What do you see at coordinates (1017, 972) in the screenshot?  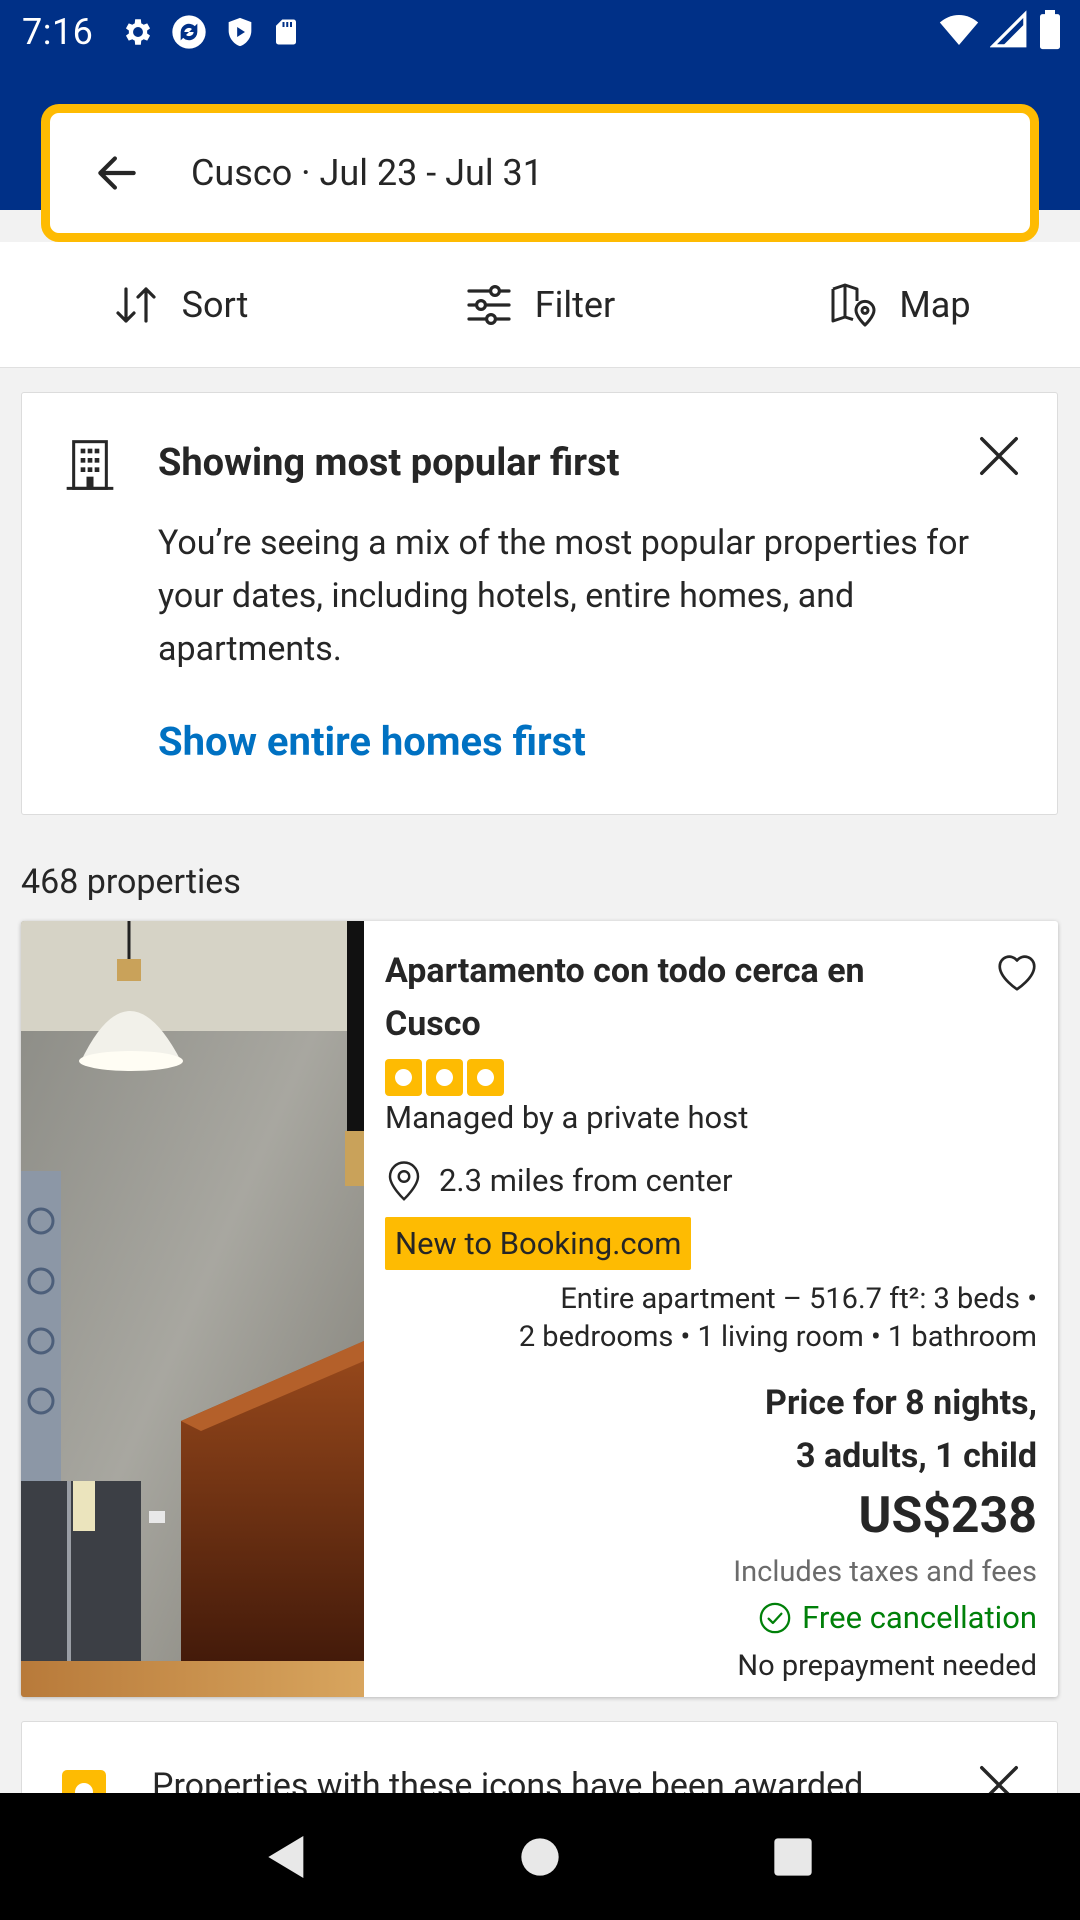 I see `heart-icon` at bounding box center [1017, 972].